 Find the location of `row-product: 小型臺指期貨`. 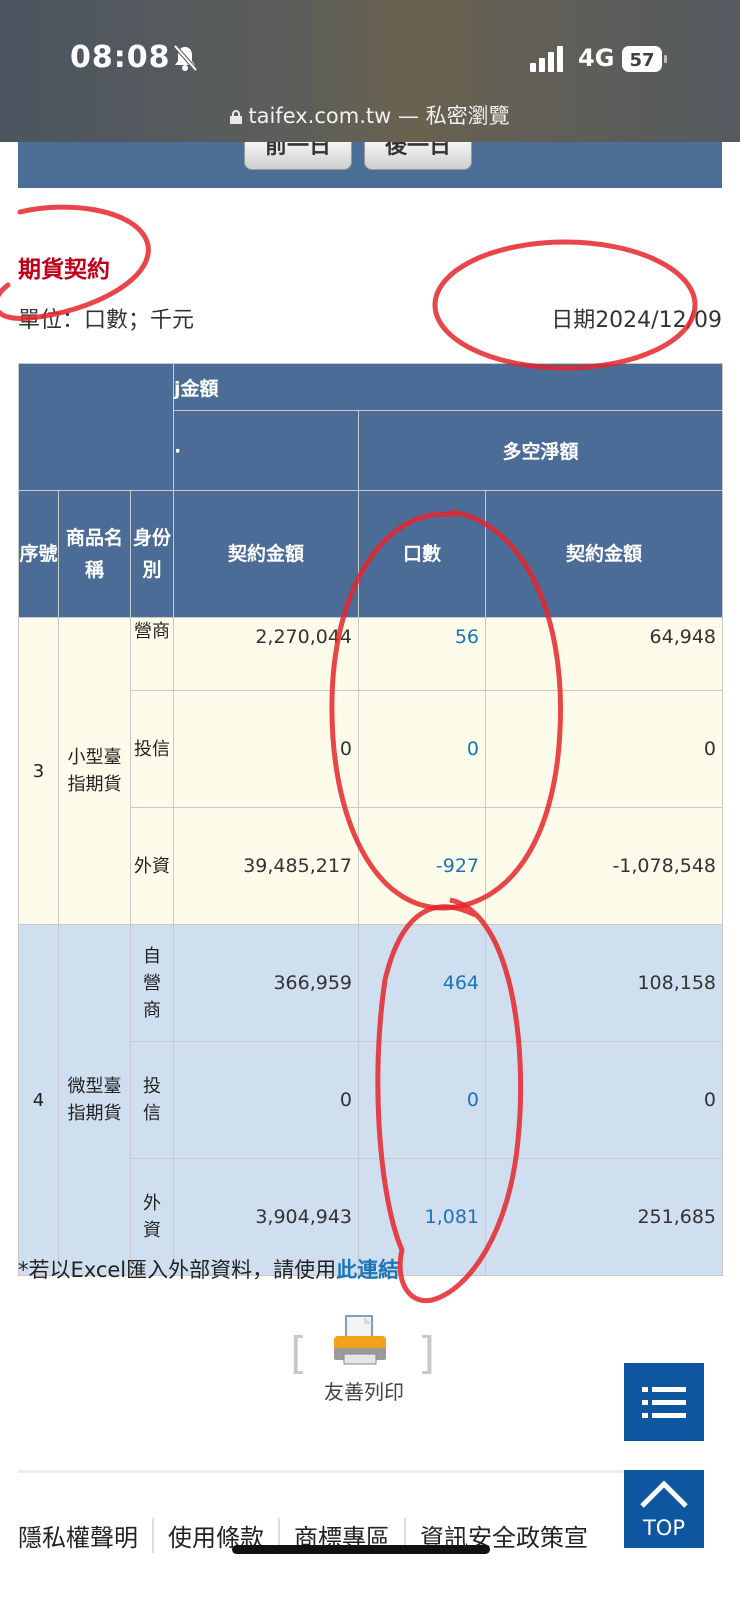

row-product: 小型臺指期貨 is located at coordinates (94, 771).